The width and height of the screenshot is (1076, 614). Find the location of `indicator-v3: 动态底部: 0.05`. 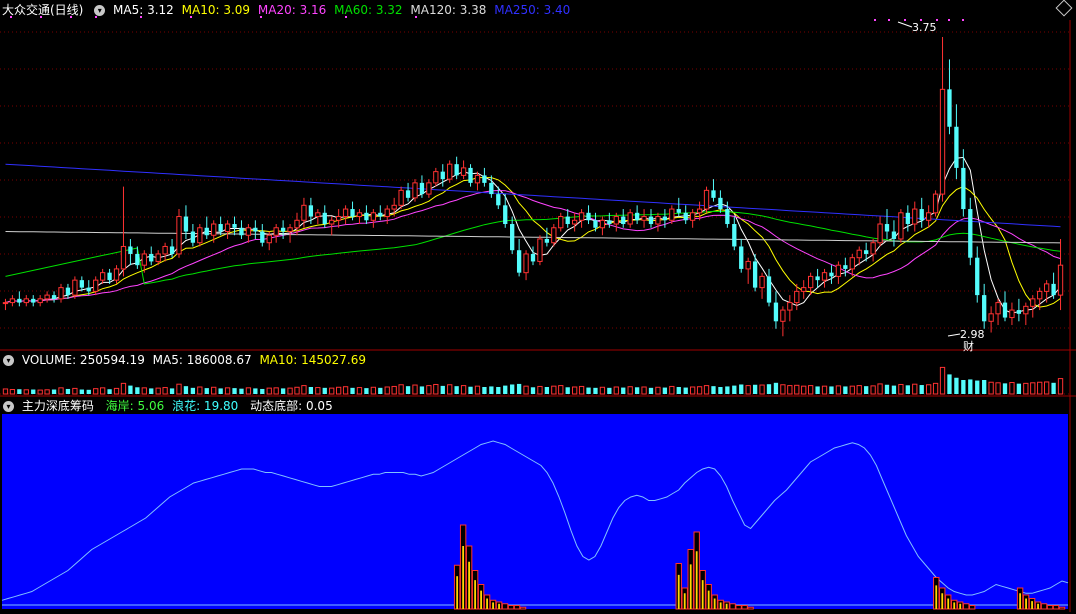

indicator-v3: 动态底部: 0.05 is located at coordinates (291, 406).